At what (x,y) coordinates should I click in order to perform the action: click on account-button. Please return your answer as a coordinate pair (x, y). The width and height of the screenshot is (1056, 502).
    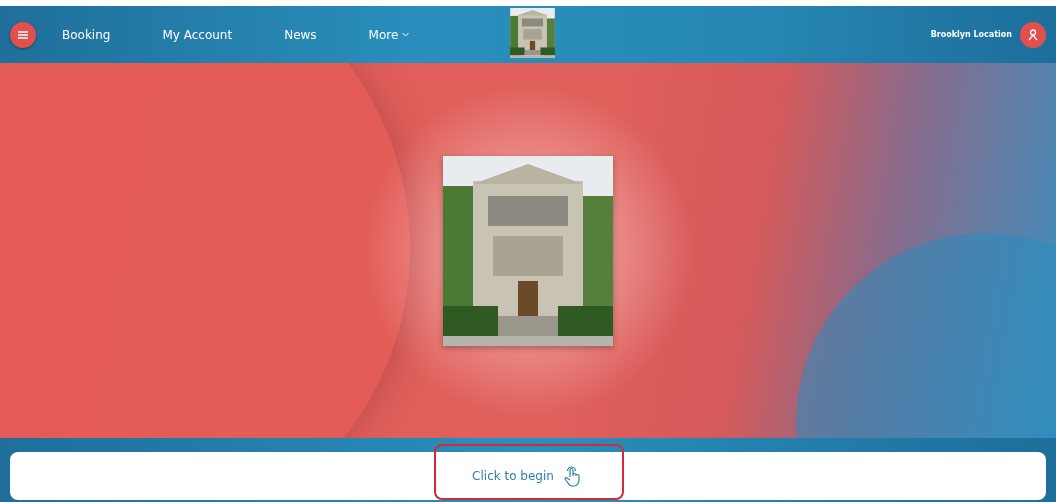
    Looking at the image, I should click on (1033, 34).